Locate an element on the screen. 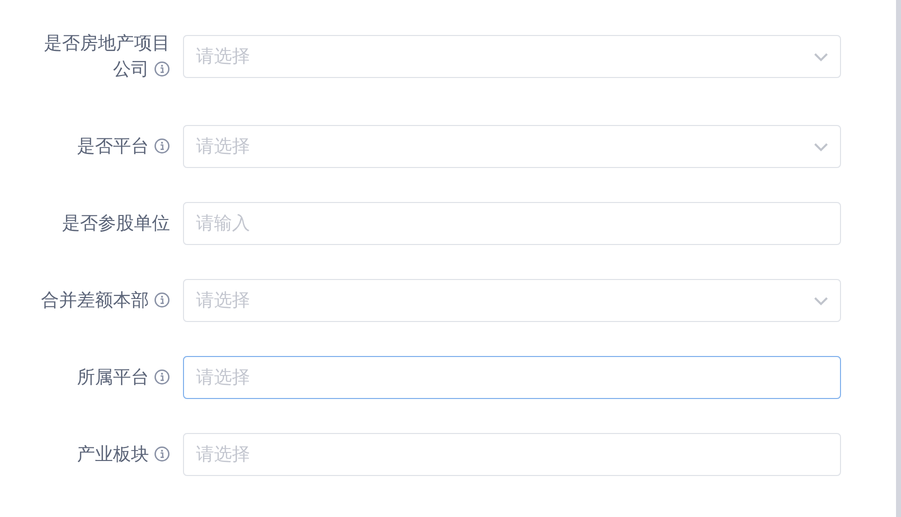 Image resolution: width=901 pixels, height=517 pixels. field-label: 是否房地产项目公司 is located at coordinates (106, 56).